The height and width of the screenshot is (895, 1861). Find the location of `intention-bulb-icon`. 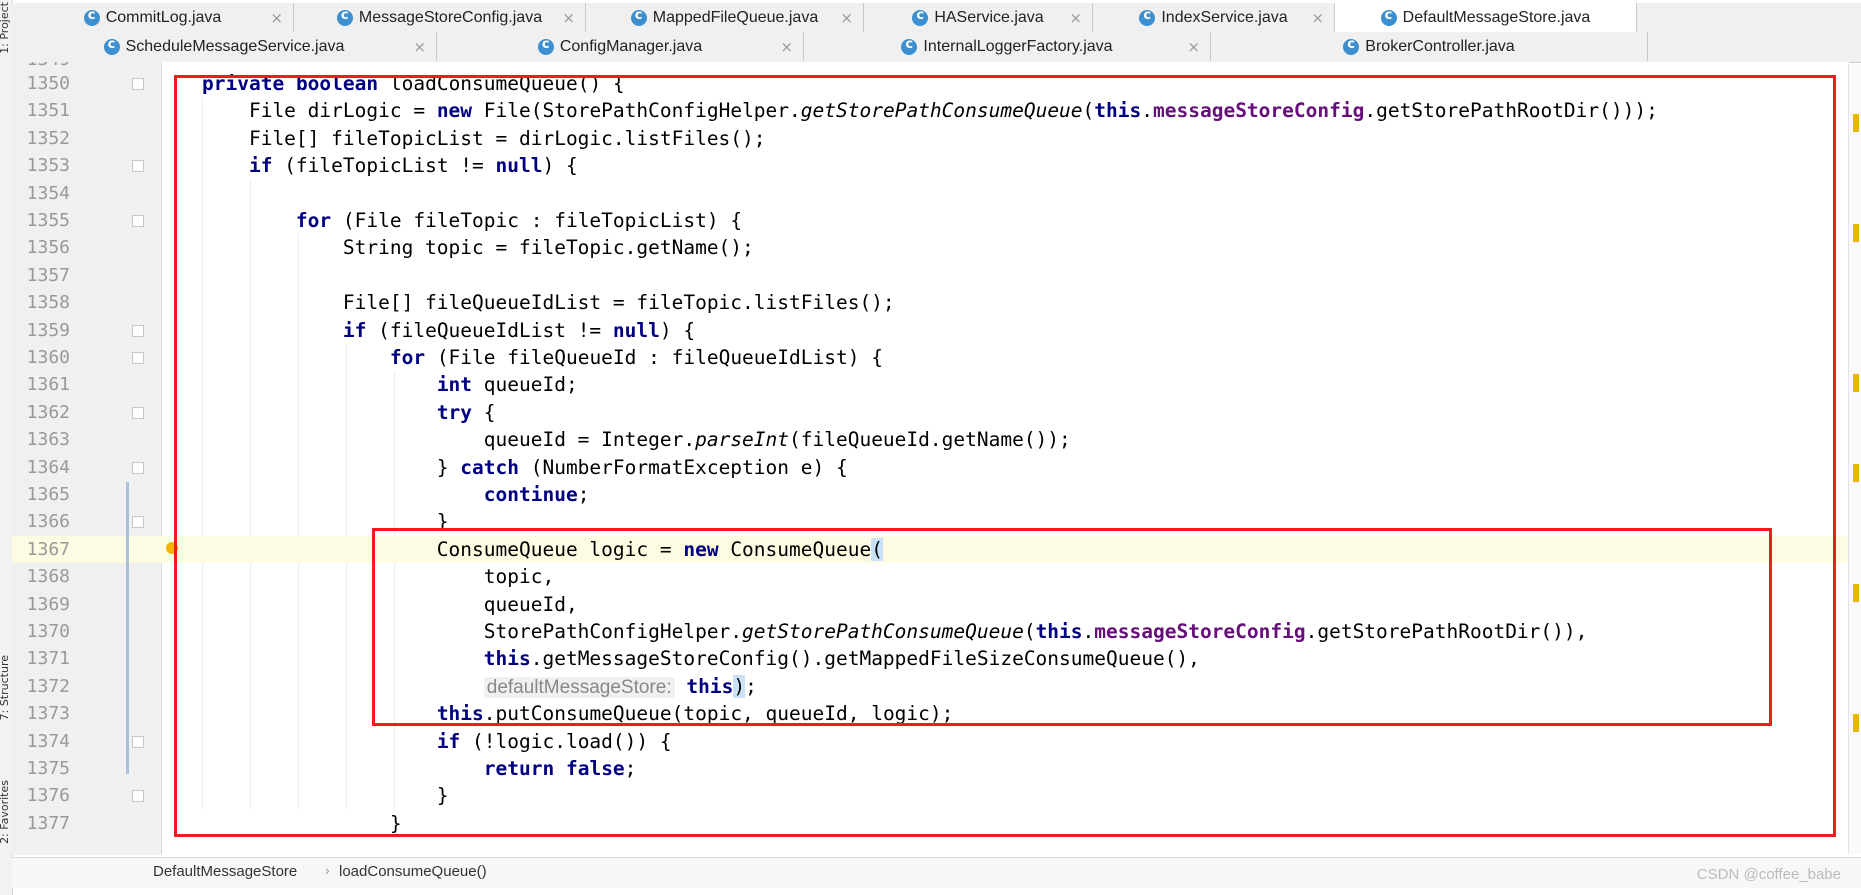

intention-bulb-icon is located at coordinates (172, 547).